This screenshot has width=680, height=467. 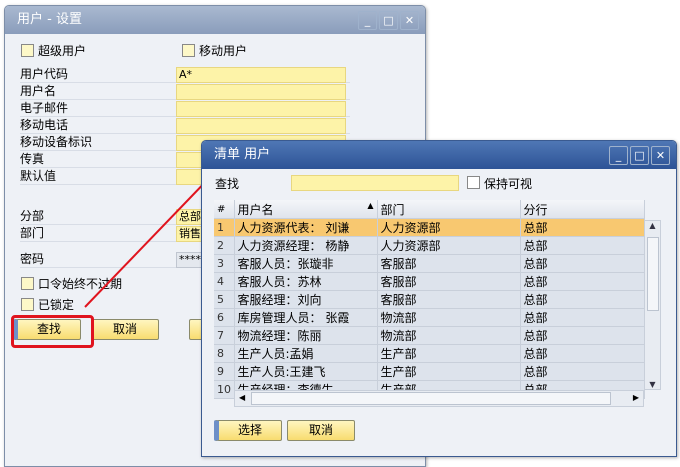 I want to click on table-row: 6 库房管理人员： 张霞 物流部 总部, so click(x=429, y=317).